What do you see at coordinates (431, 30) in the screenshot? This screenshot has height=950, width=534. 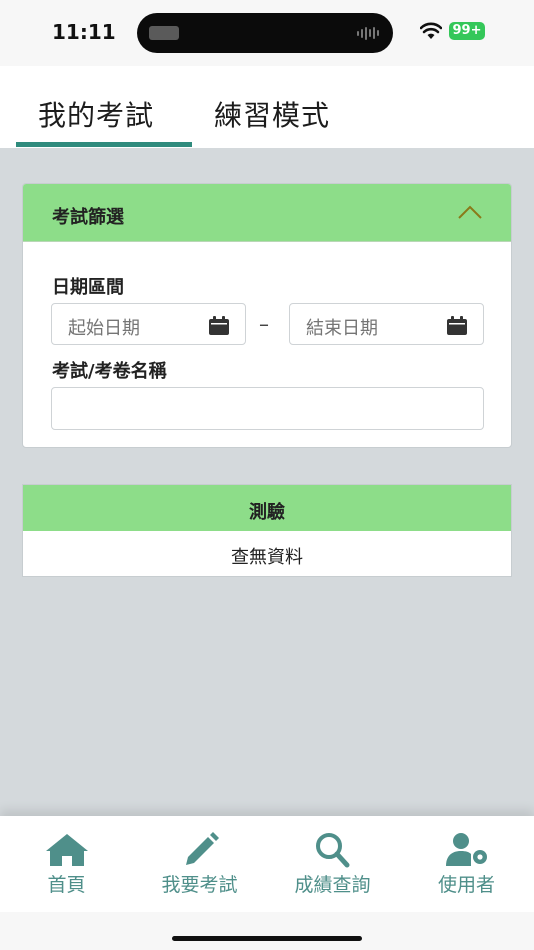 I see `wifi-icon` at bounding box center [431, 30].